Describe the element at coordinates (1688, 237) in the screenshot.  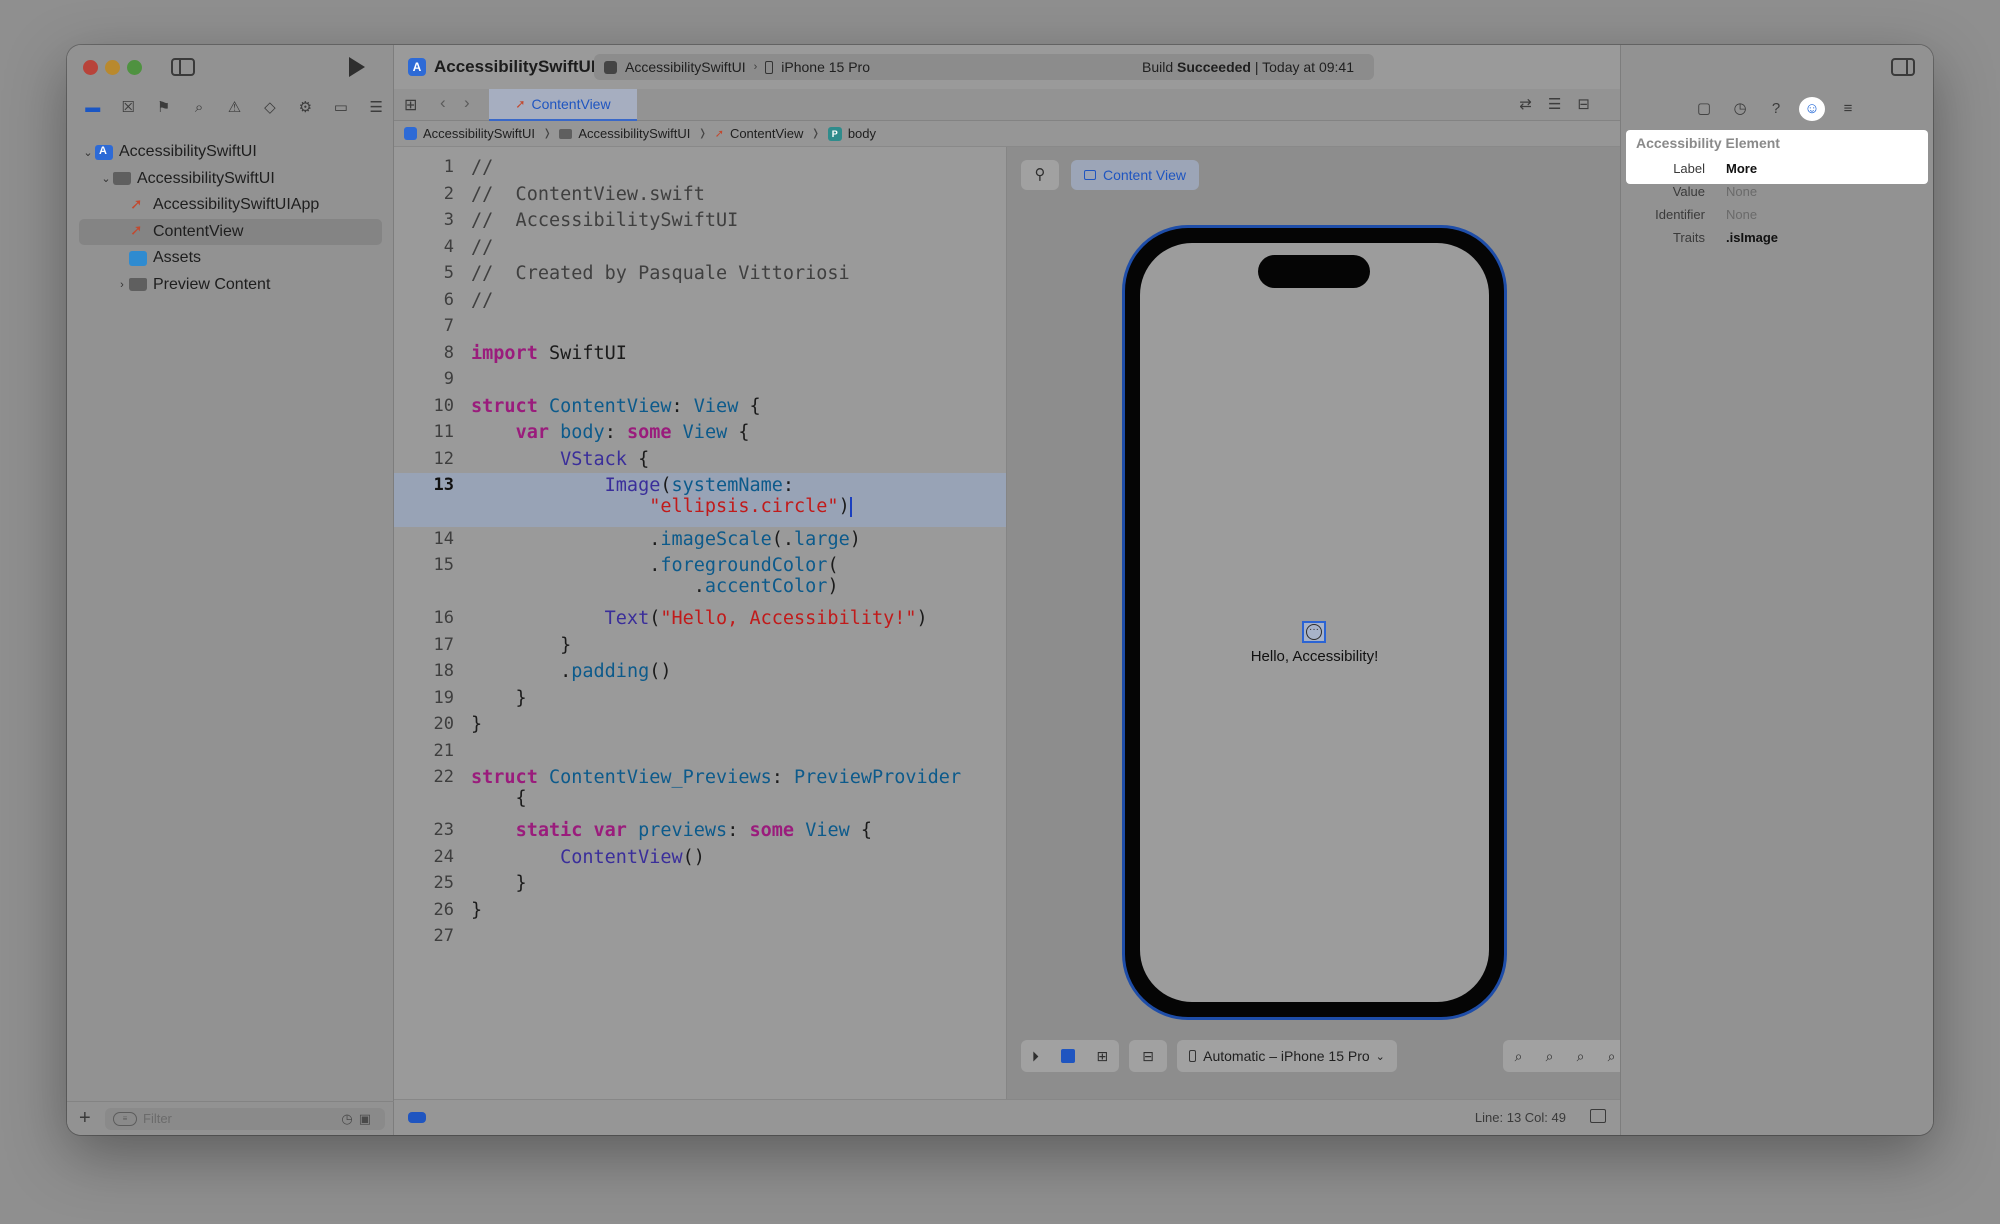
I see `ax-key: Traits` at that location.